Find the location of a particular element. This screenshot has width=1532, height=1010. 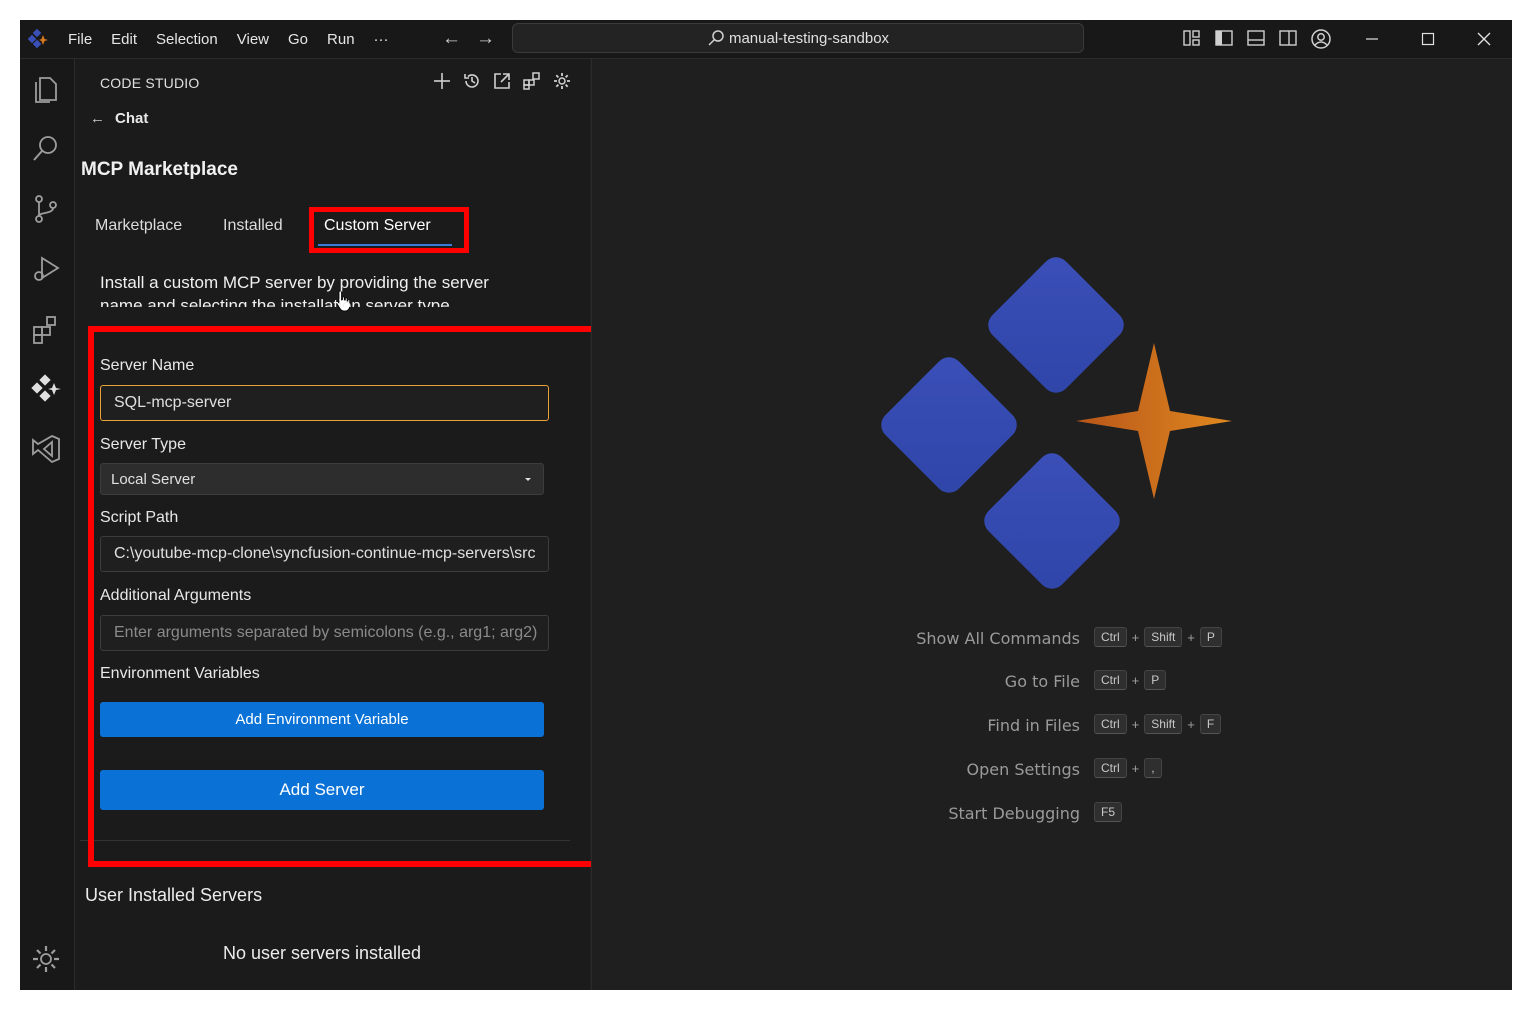

source-control-icon is located at coordinates (46, 209).